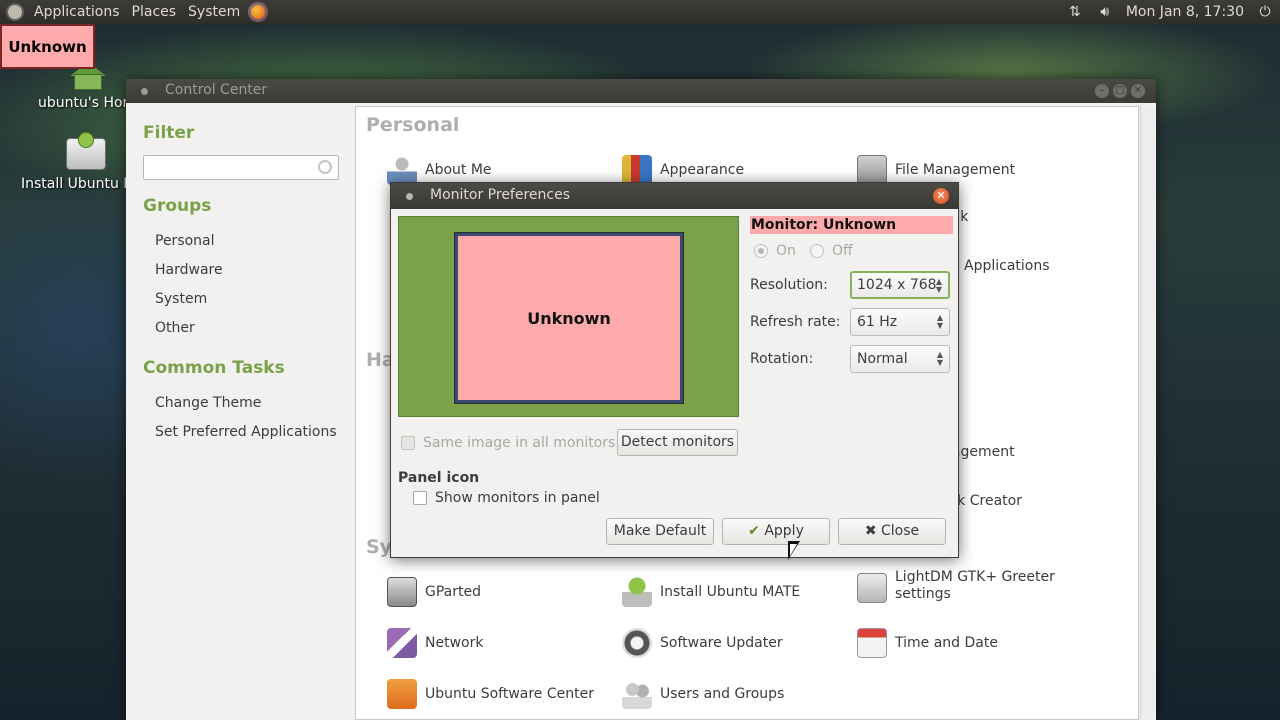  I want to click on detect-monitors-button: Detect monitors, so click(677, 442).